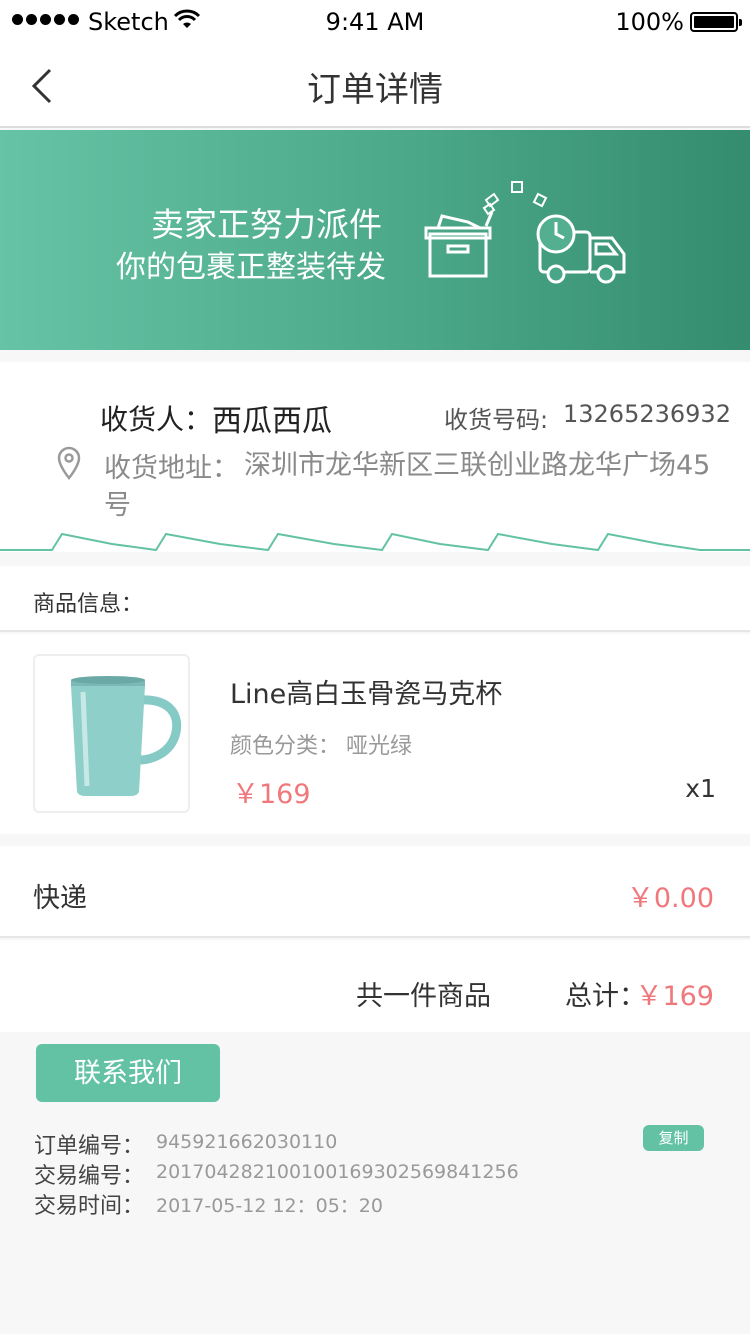  Describe the element at coordinates (716, 22) in the screenshot. I see `battery-icon` at that location.